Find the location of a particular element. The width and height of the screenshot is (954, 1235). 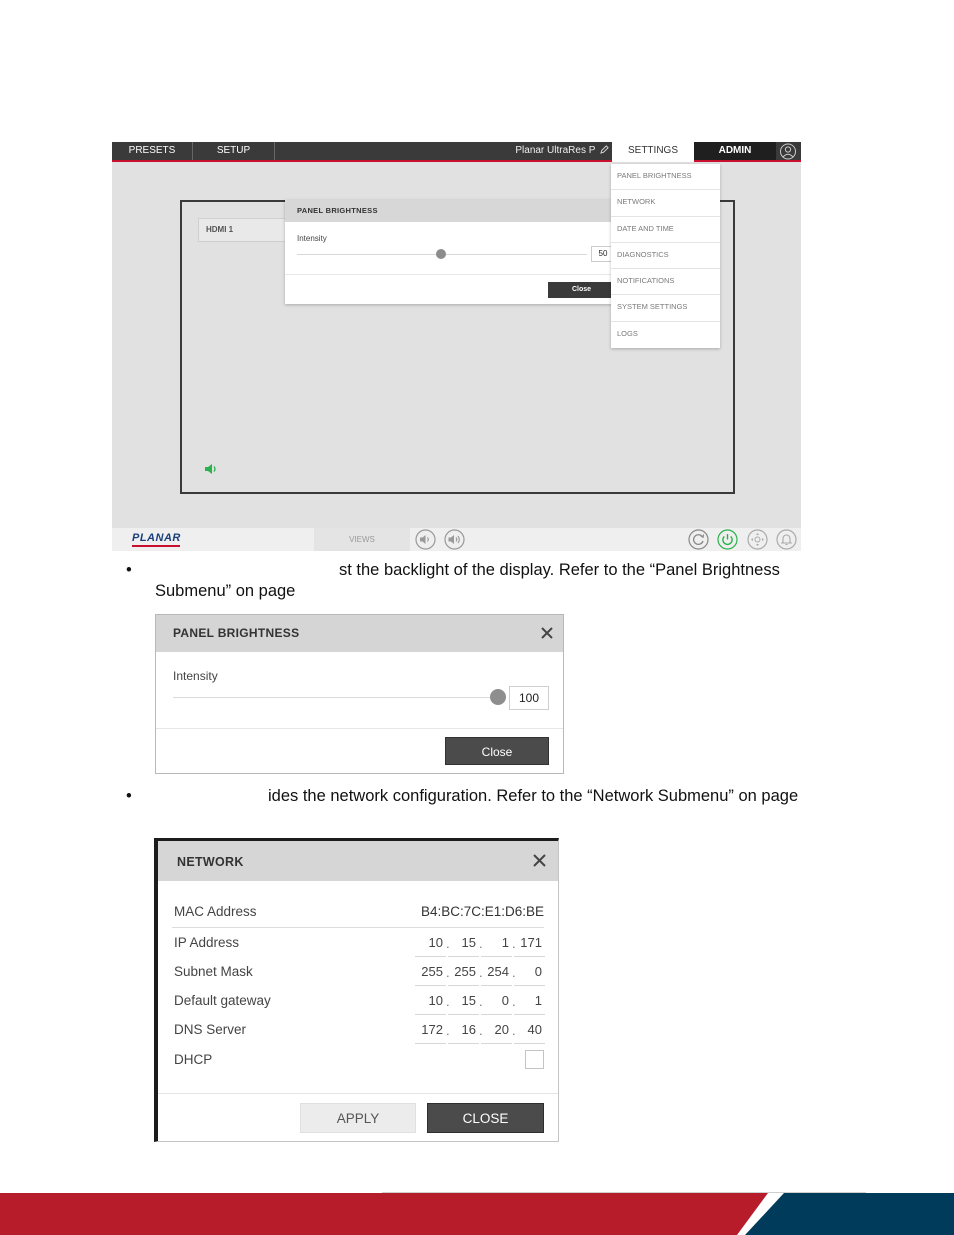

panel-brightness-dialog-large: PANEL BRIGHTNESS Intensity 100 Close is located at coordinates (359, 694).